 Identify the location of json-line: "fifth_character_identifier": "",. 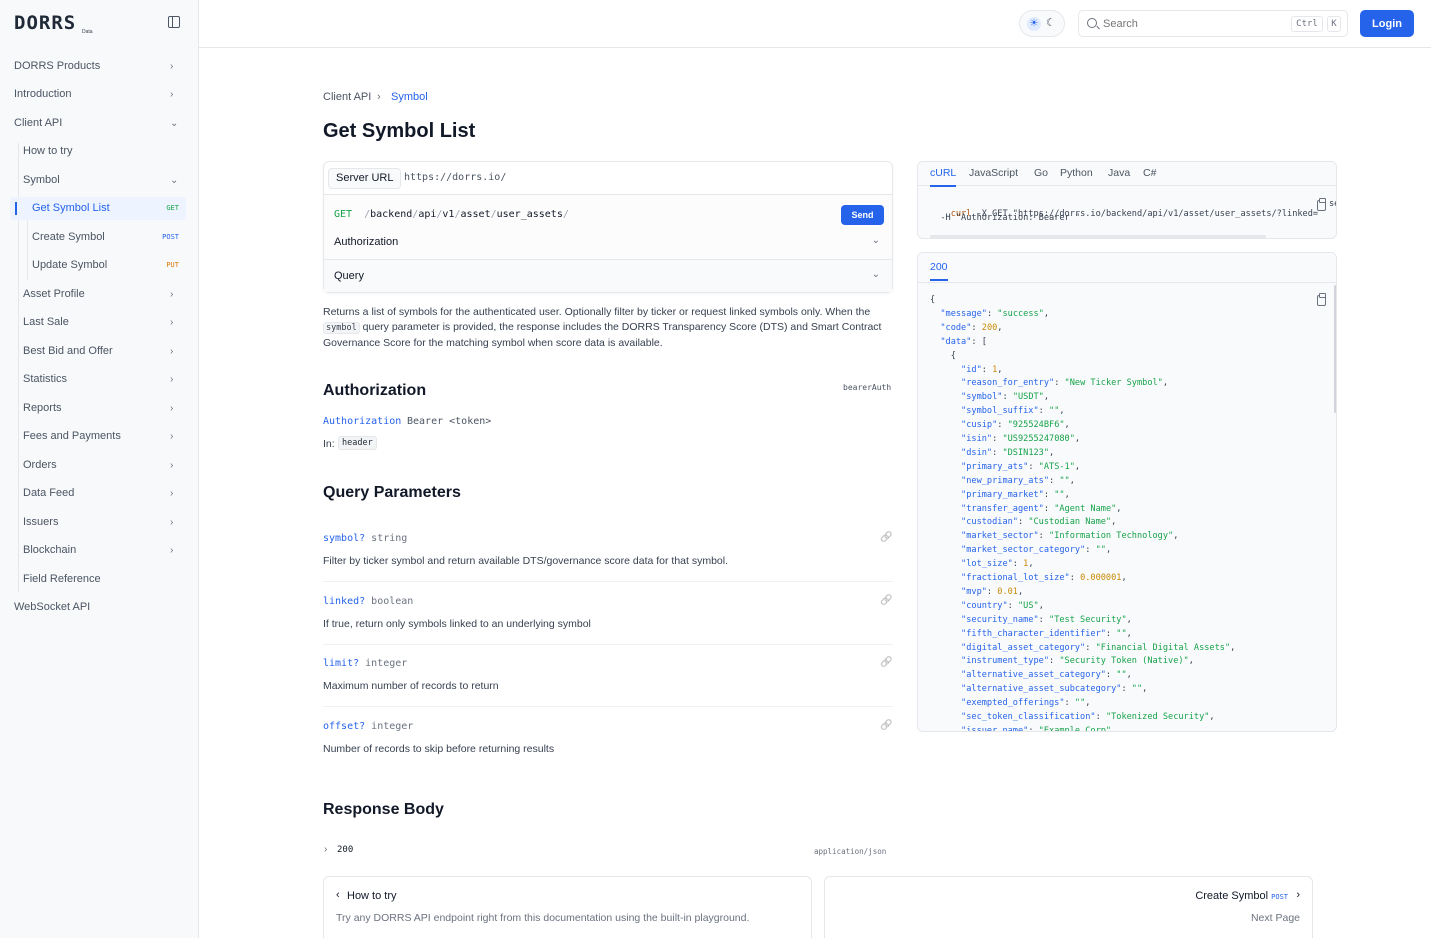
(1046, 633).